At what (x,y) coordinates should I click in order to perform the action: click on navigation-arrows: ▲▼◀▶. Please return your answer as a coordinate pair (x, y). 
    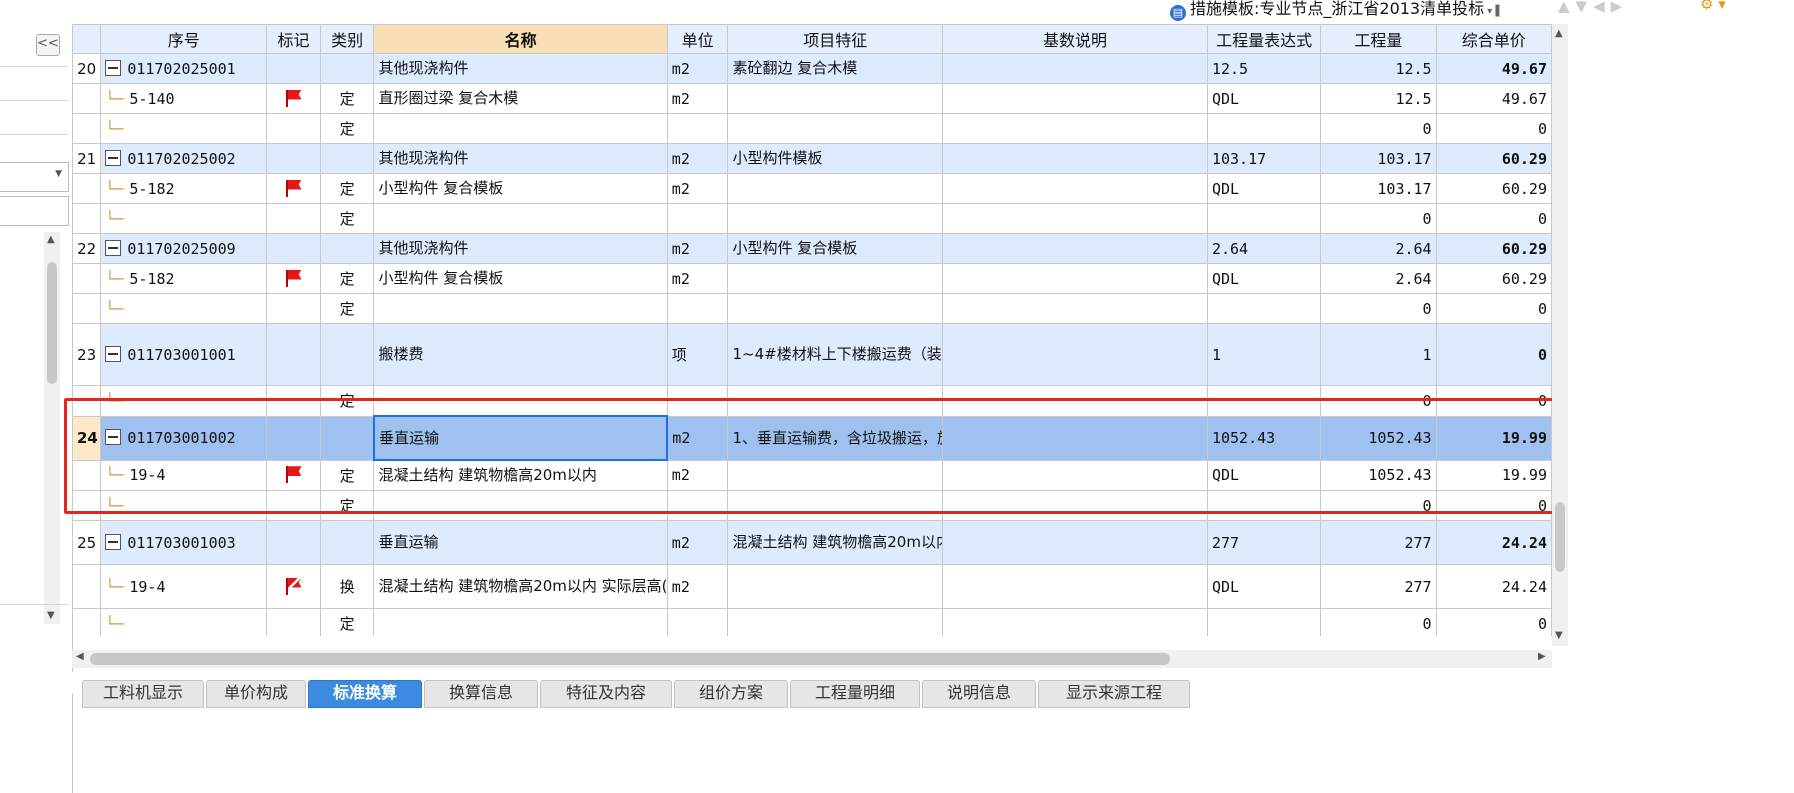
    Looking at the image, I should click on (1593, 7).